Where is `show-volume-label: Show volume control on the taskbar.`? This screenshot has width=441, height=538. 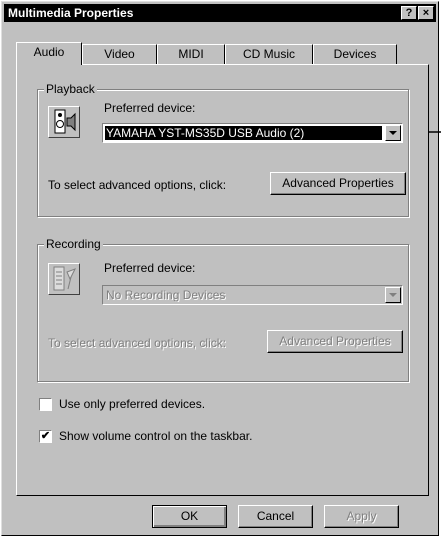 show-volume-label: Show volume control on the taskbar. is located at coordinates (155, 436).